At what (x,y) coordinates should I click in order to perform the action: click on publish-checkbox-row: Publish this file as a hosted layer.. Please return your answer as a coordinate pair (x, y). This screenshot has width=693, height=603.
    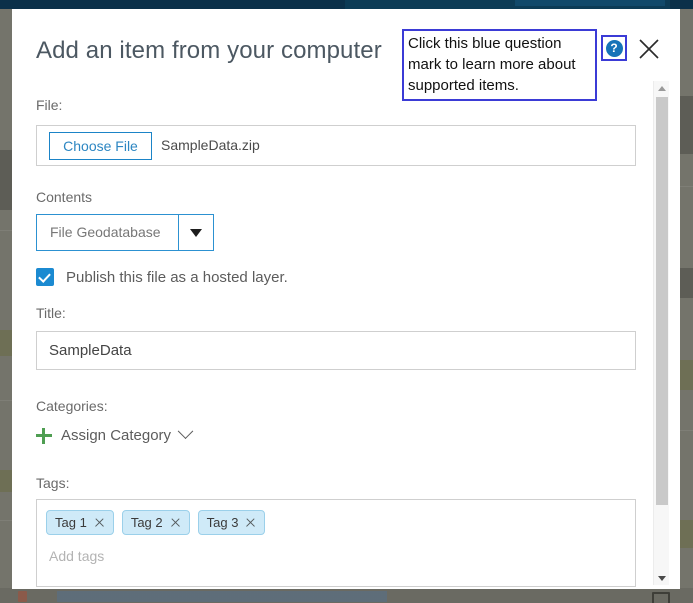
    Looking at the image, I should click on (162, 277).